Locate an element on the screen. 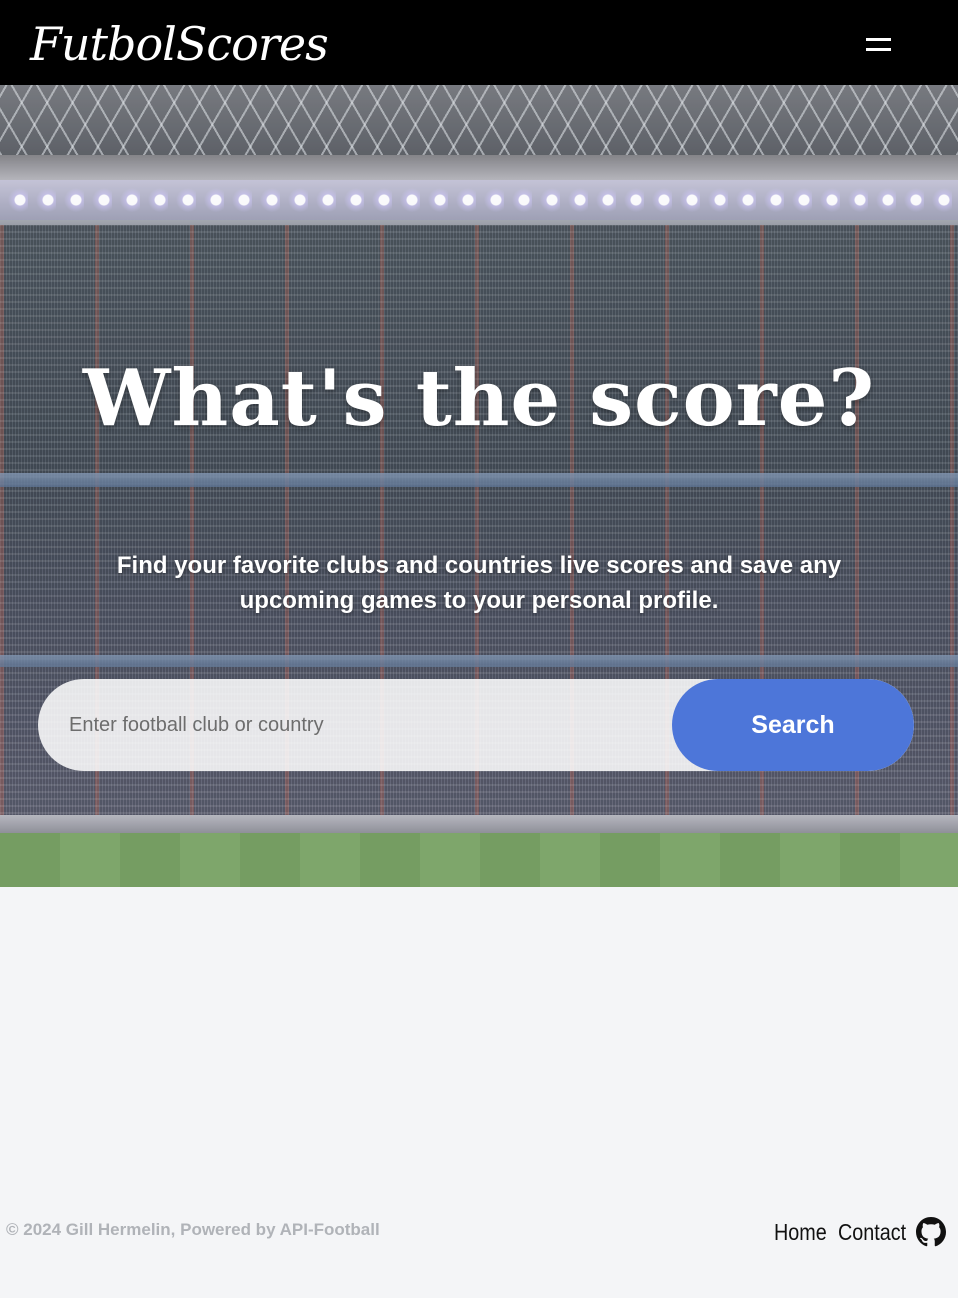 This screenshot has height=1298, width=958. footer-link-home: Home is located at coordinates (801, 1232).